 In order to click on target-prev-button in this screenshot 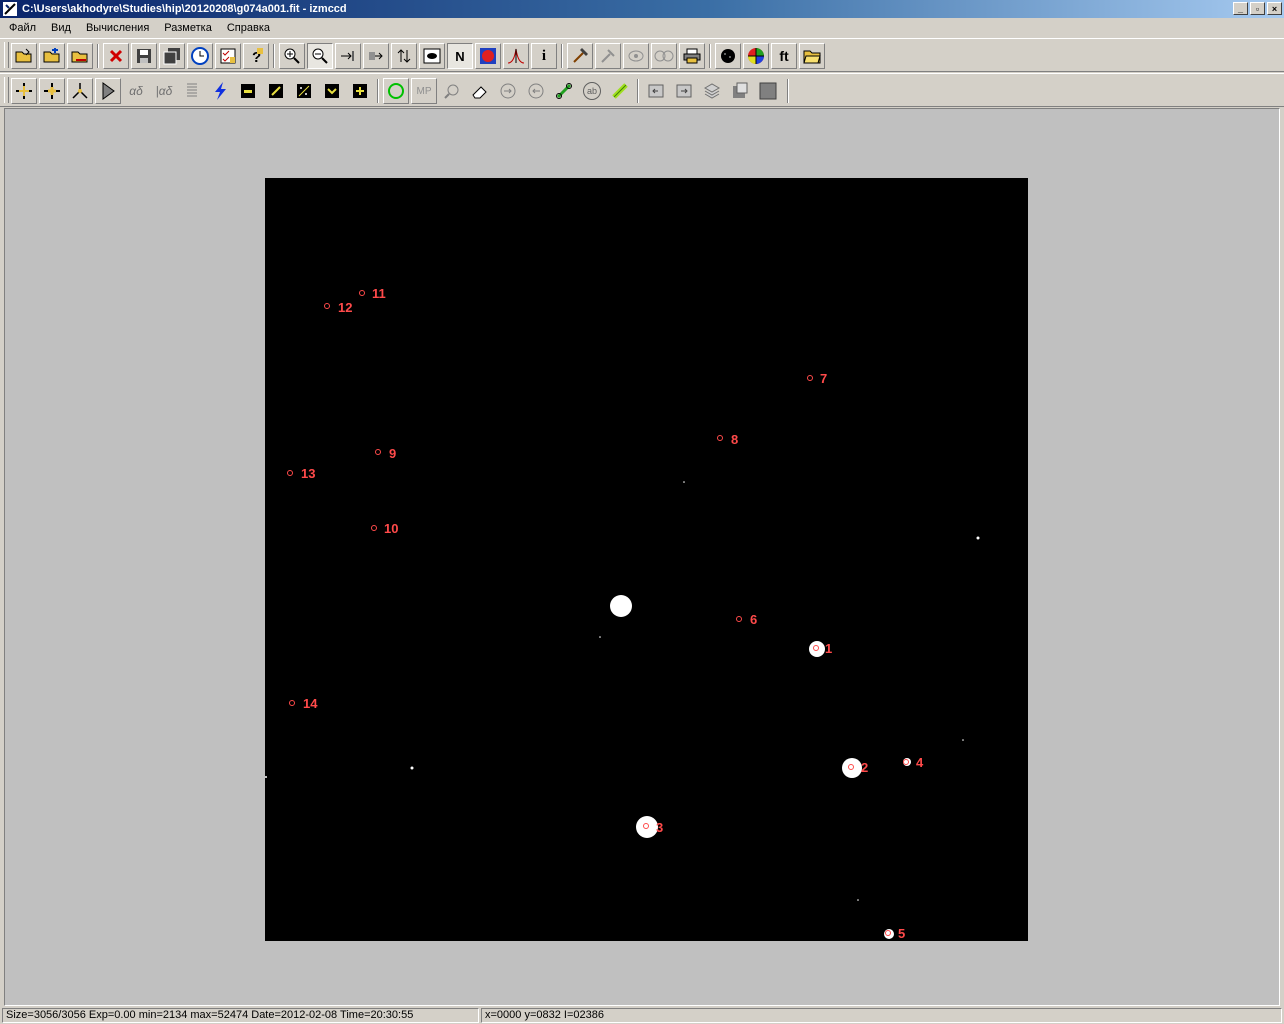, I will do `click(536, 91)`.